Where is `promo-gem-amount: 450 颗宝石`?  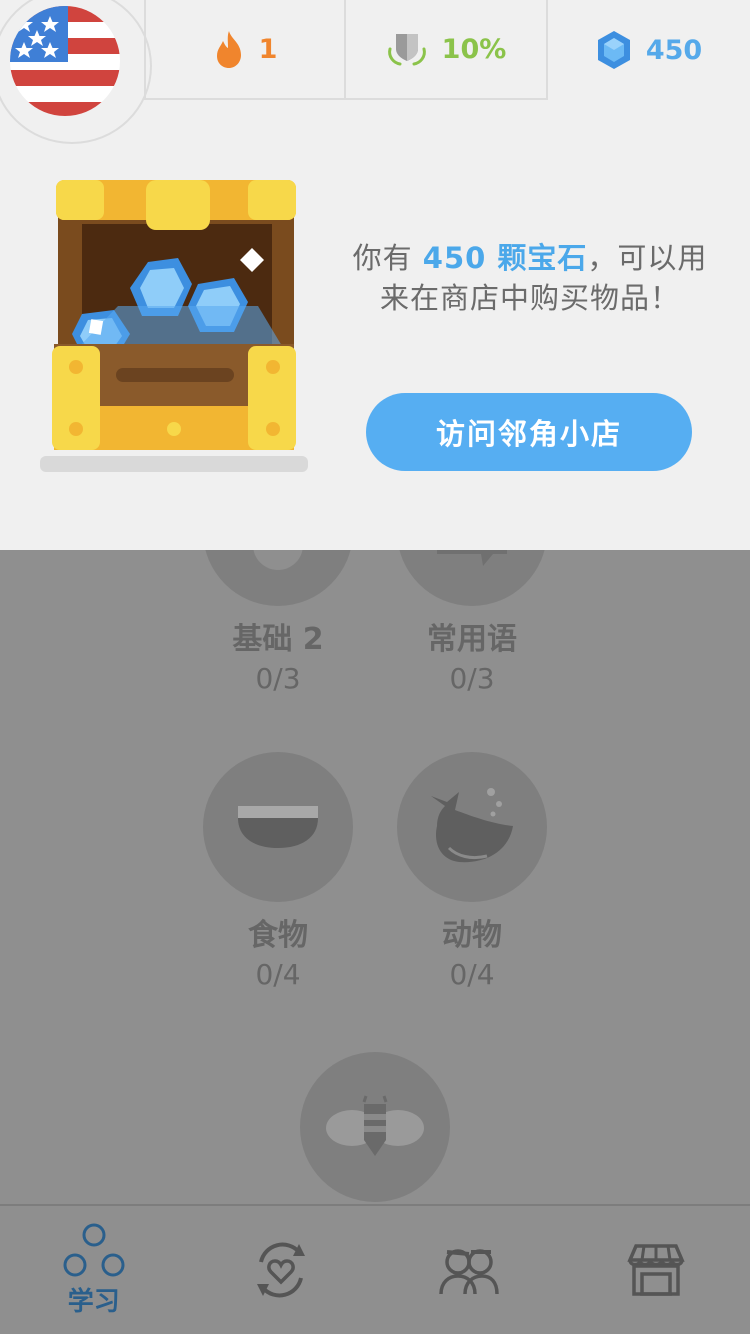 promo-gem-amount: 450 颗宝石 is located at coordinates (505, 258).